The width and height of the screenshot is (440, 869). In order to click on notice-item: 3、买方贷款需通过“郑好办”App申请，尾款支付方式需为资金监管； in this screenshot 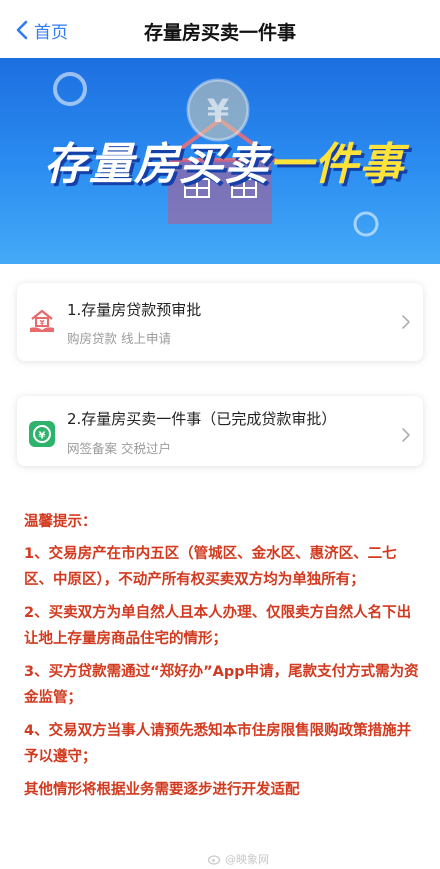, I will do `click(221, 685)`.